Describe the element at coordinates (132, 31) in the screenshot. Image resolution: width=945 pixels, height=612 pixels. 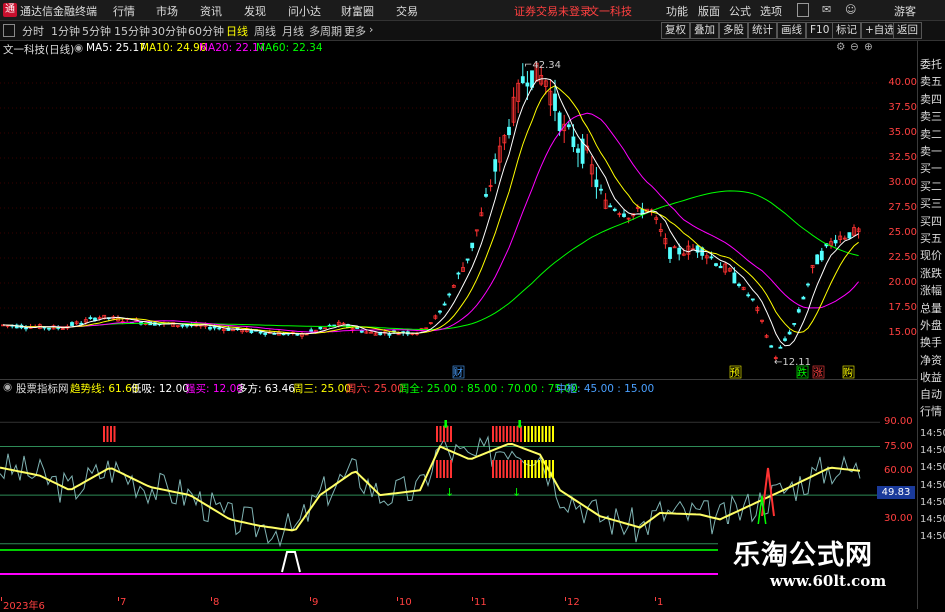
I see `period-tab: 15分钟` at that location.